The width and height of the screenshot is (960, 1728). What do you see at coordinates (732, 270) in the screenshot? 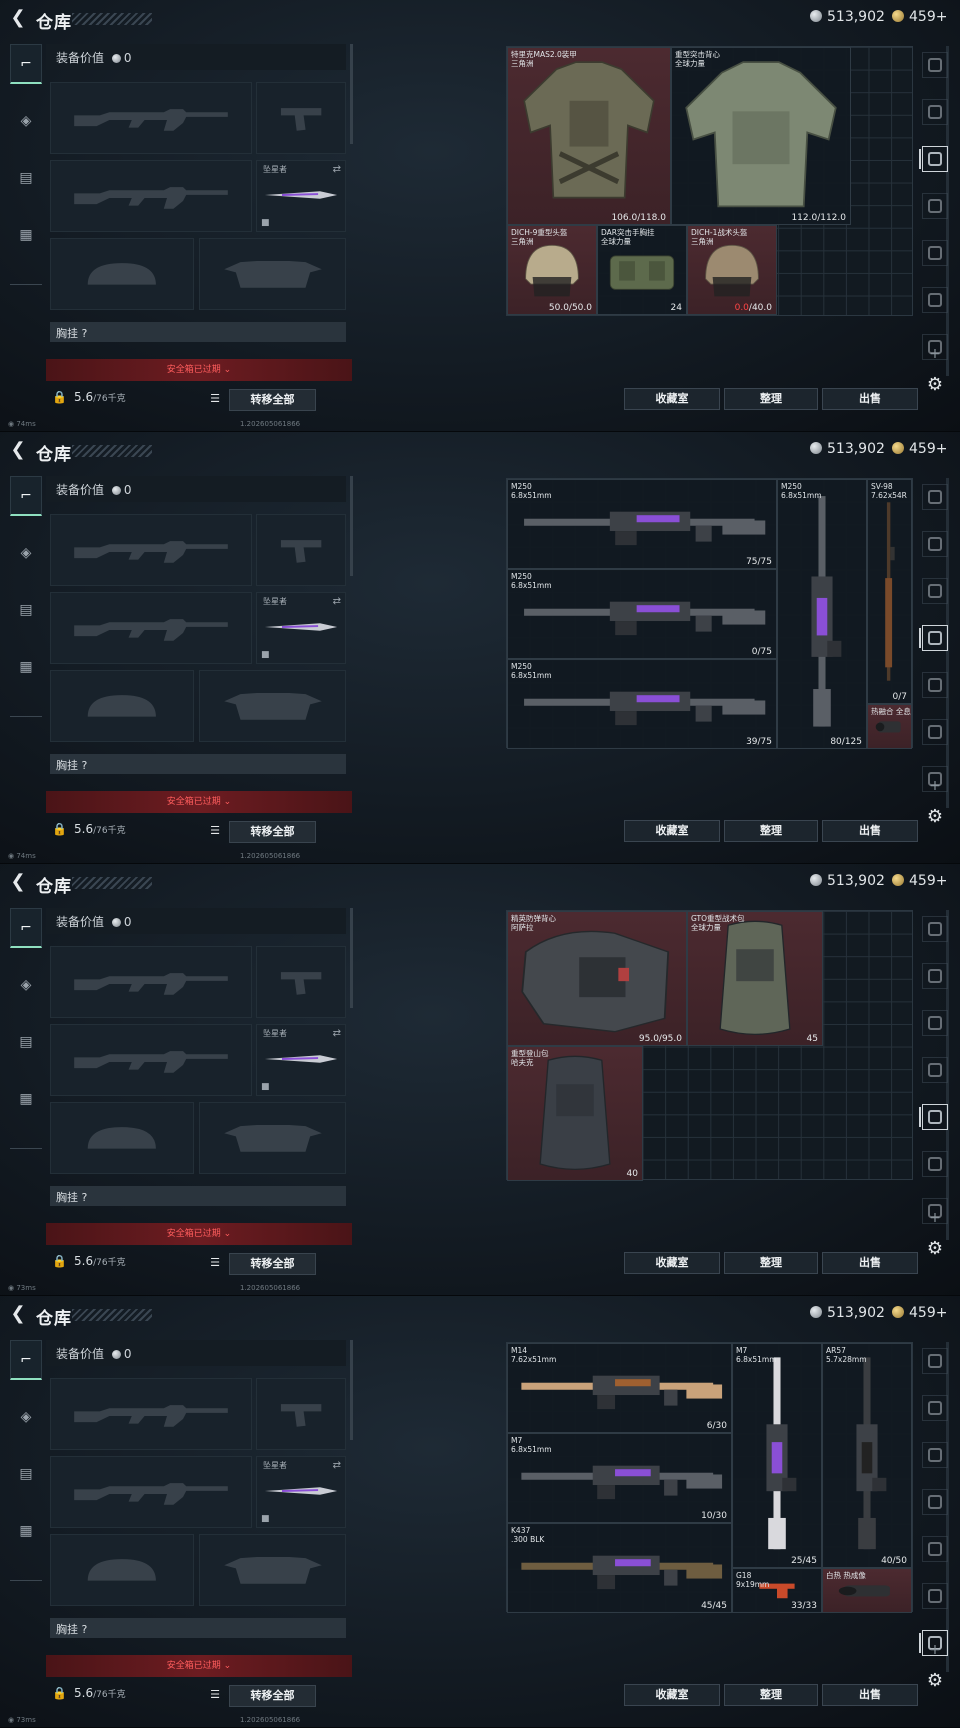
I see `storage-item: DICH-1战术头盔 三角洲 0.0/40.0` at bounding box center [732, 270].